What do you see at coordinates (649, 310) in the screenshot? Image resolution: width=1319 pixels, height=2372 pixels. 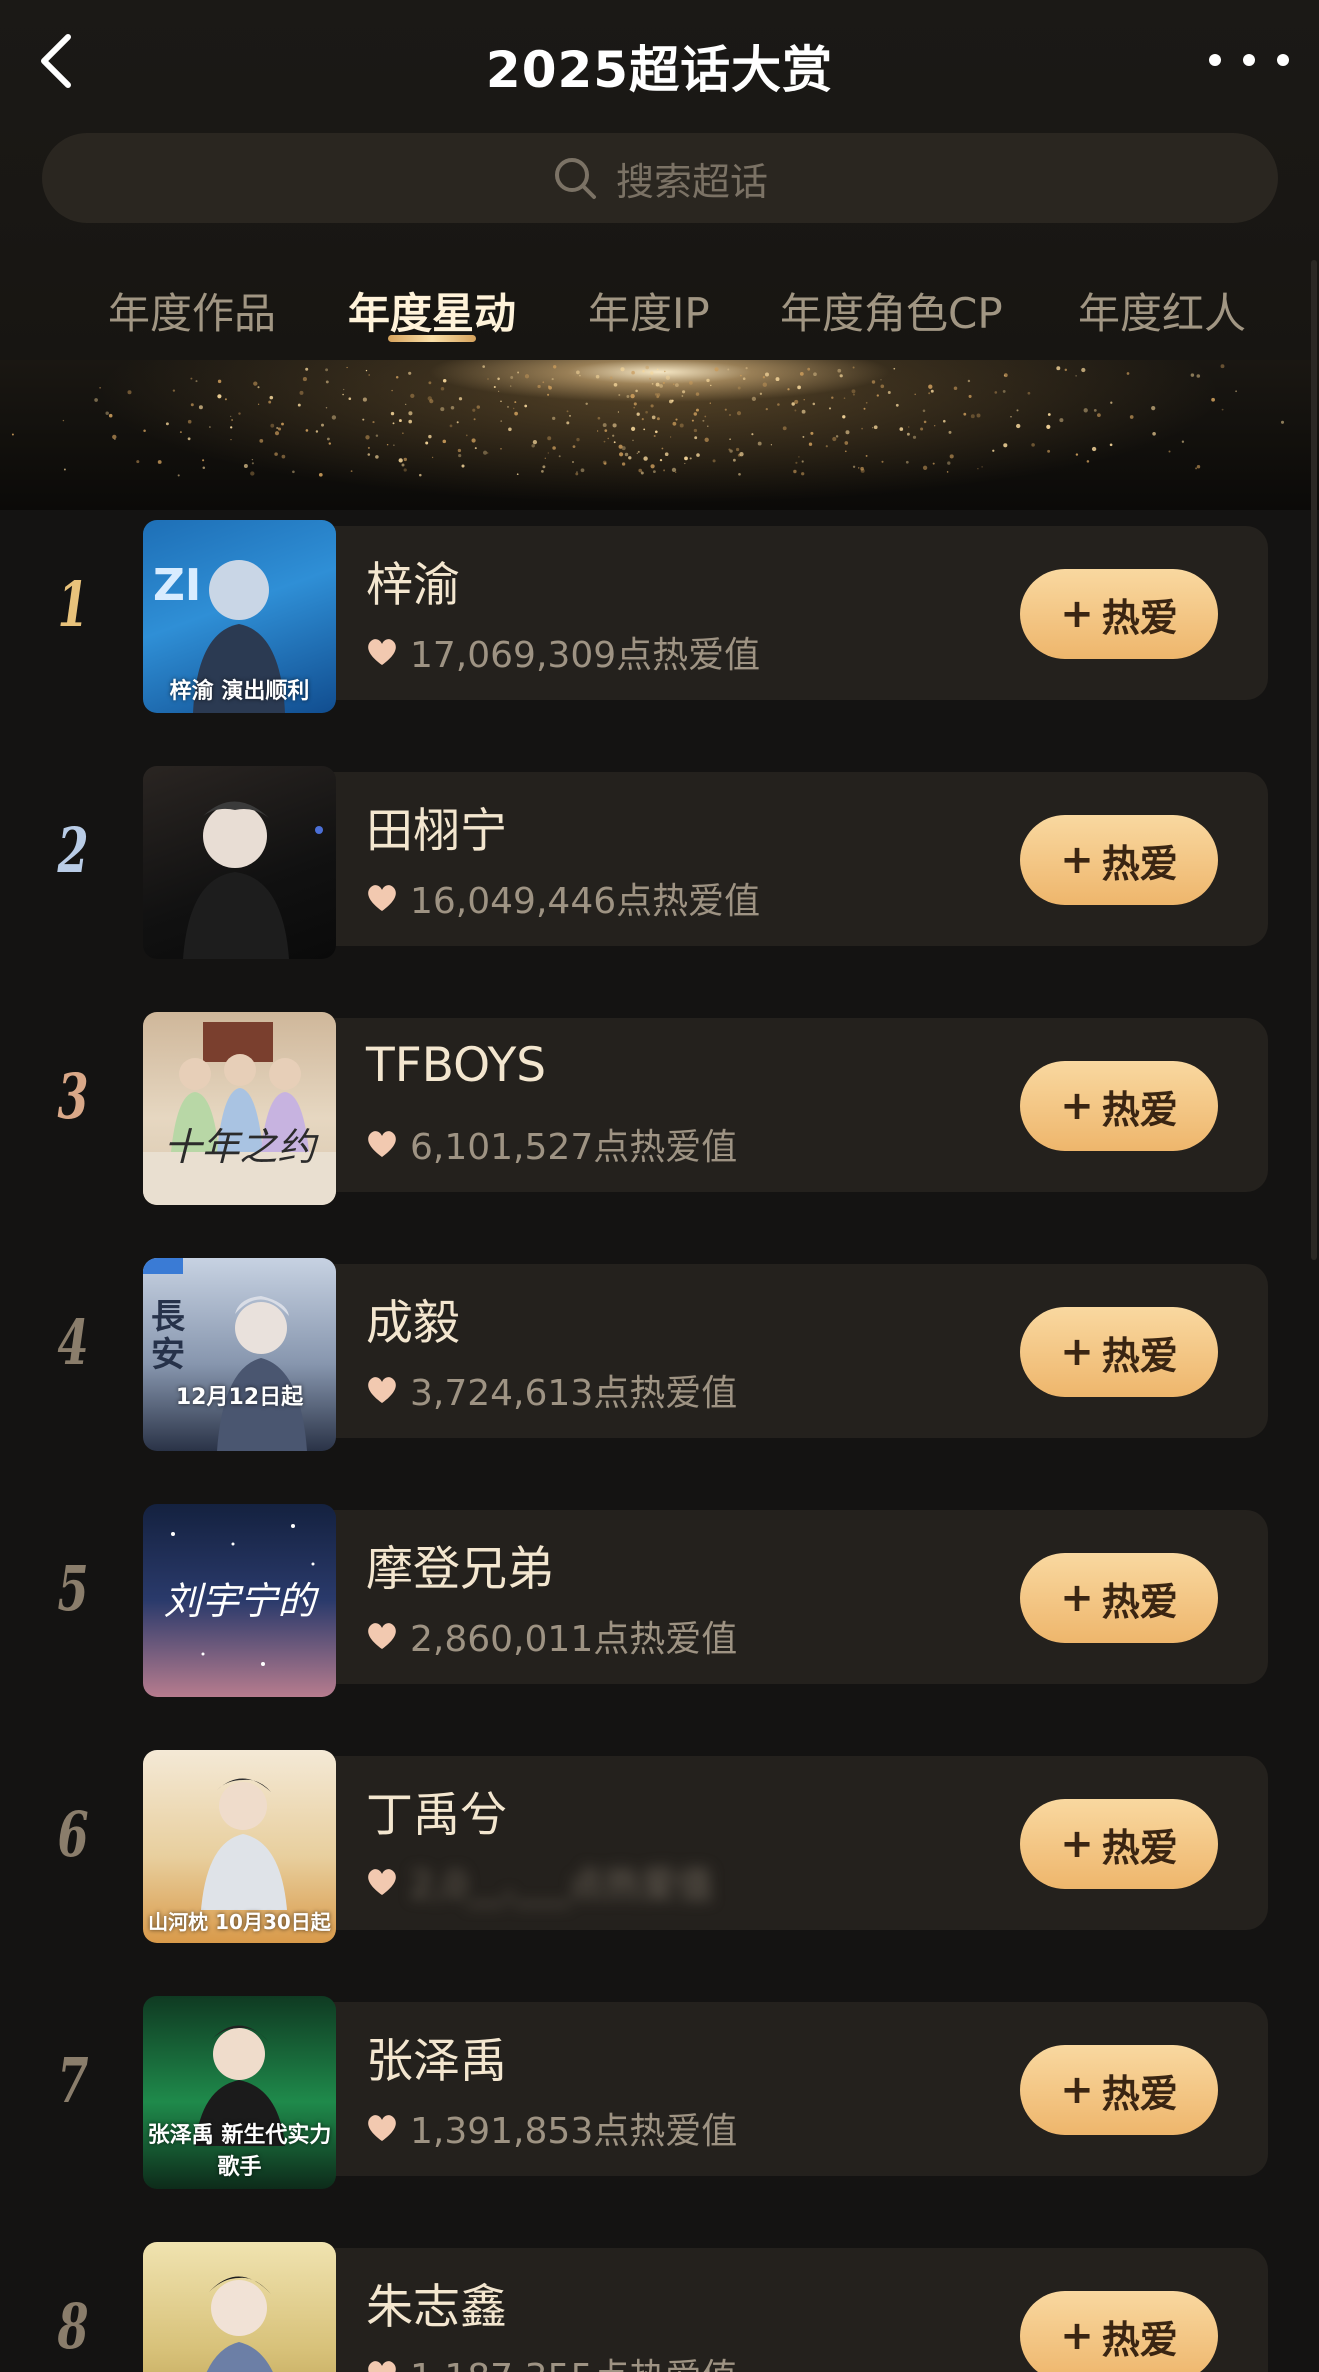 I see `tab-annual-ip: 年度IP` at bounding box center [649, 310].